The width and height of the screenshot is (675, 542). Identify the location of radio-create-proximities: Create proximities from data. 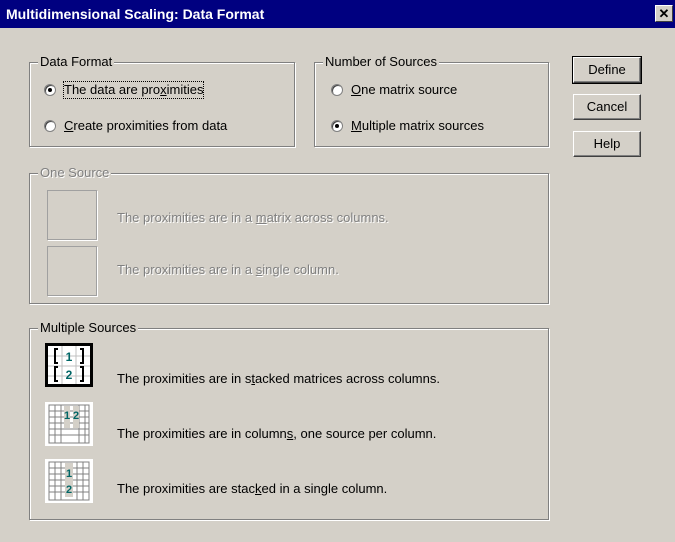
(135, 126).